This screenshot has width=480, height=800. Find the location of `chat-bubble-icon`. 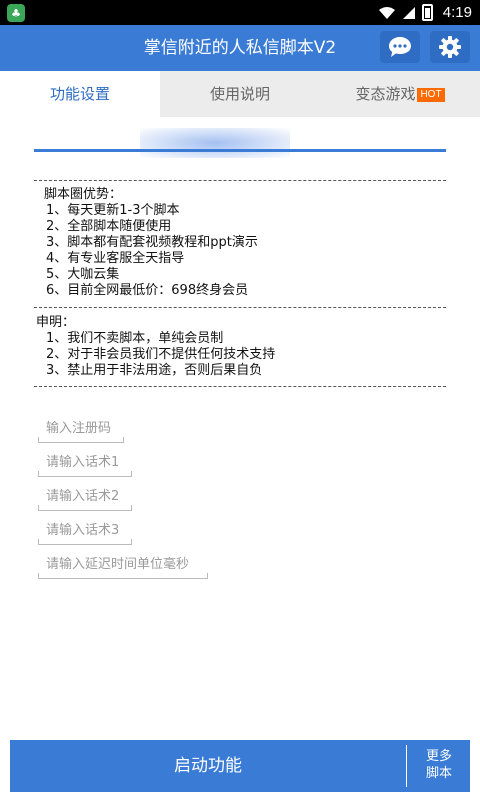

chat-bubble-icon is located at coordinates (400, 47).